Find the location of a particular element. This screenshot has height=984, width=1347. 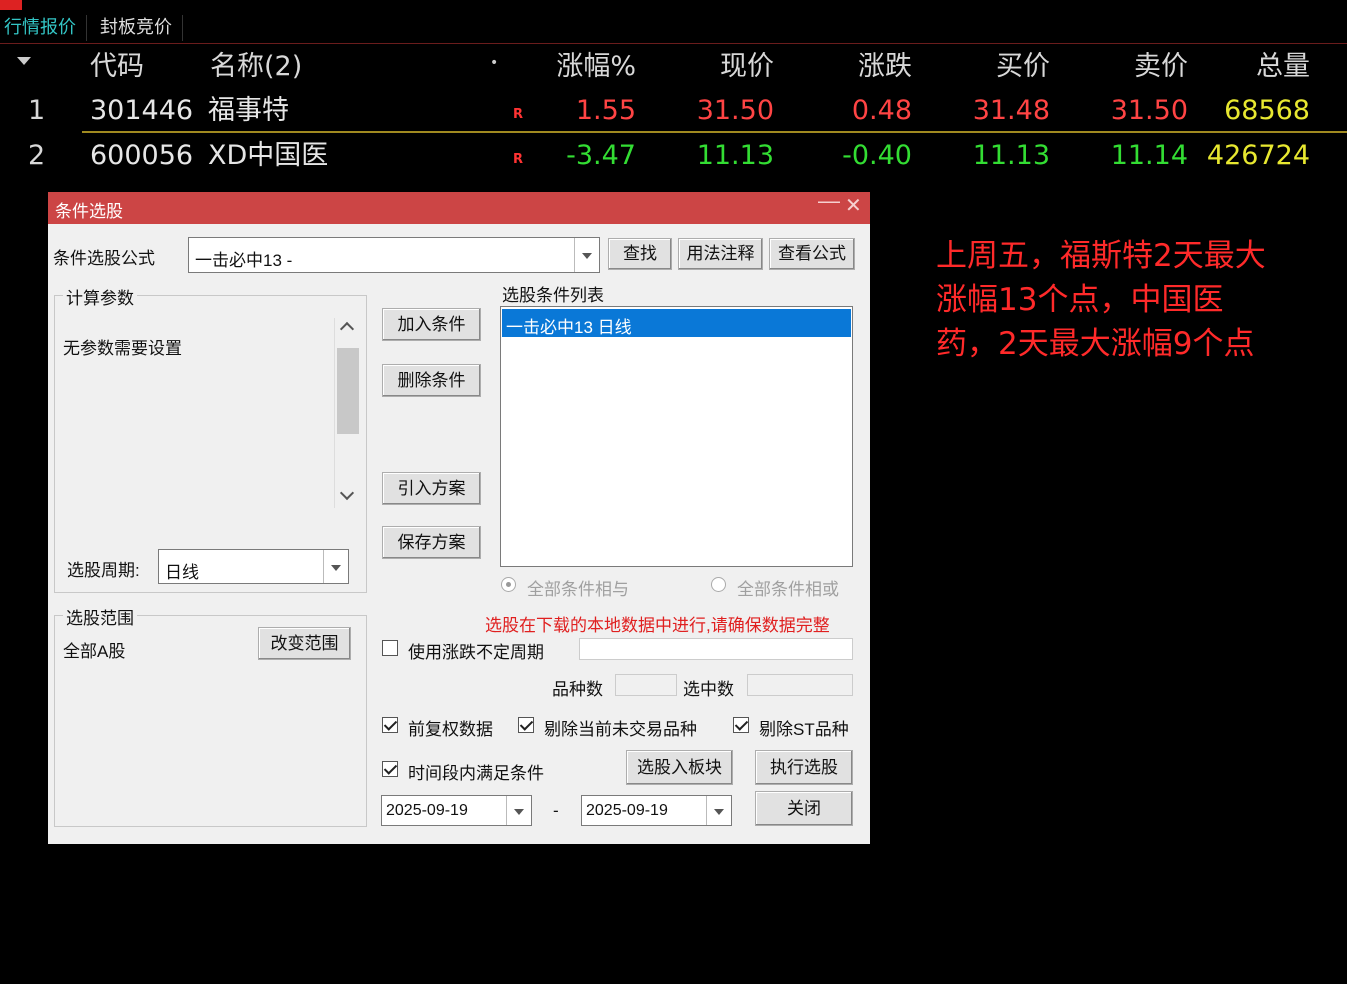

usage-notes-button: 用法注释 is located at coordinates (720, 254).